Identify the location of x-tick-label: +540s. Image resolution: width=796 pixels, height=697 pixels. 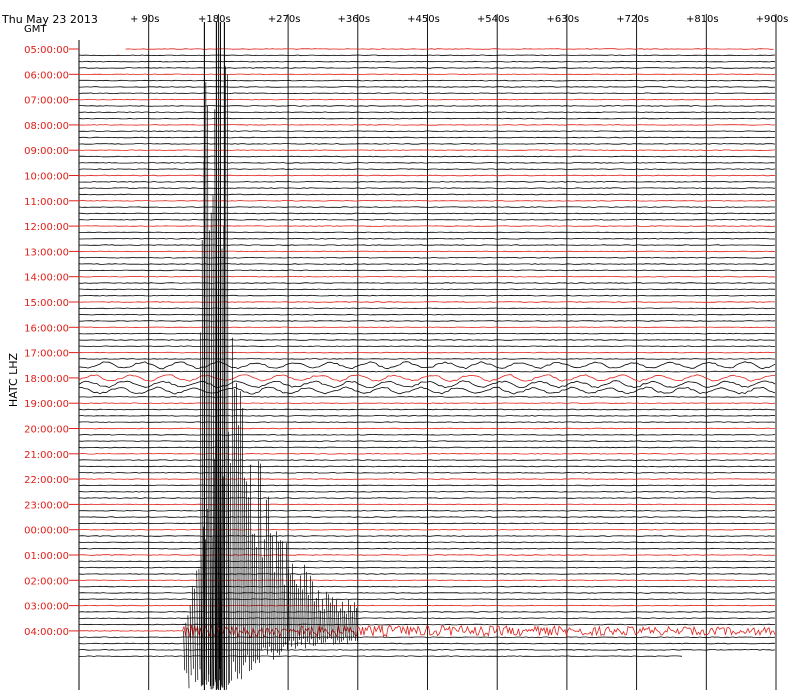
(493, 19).